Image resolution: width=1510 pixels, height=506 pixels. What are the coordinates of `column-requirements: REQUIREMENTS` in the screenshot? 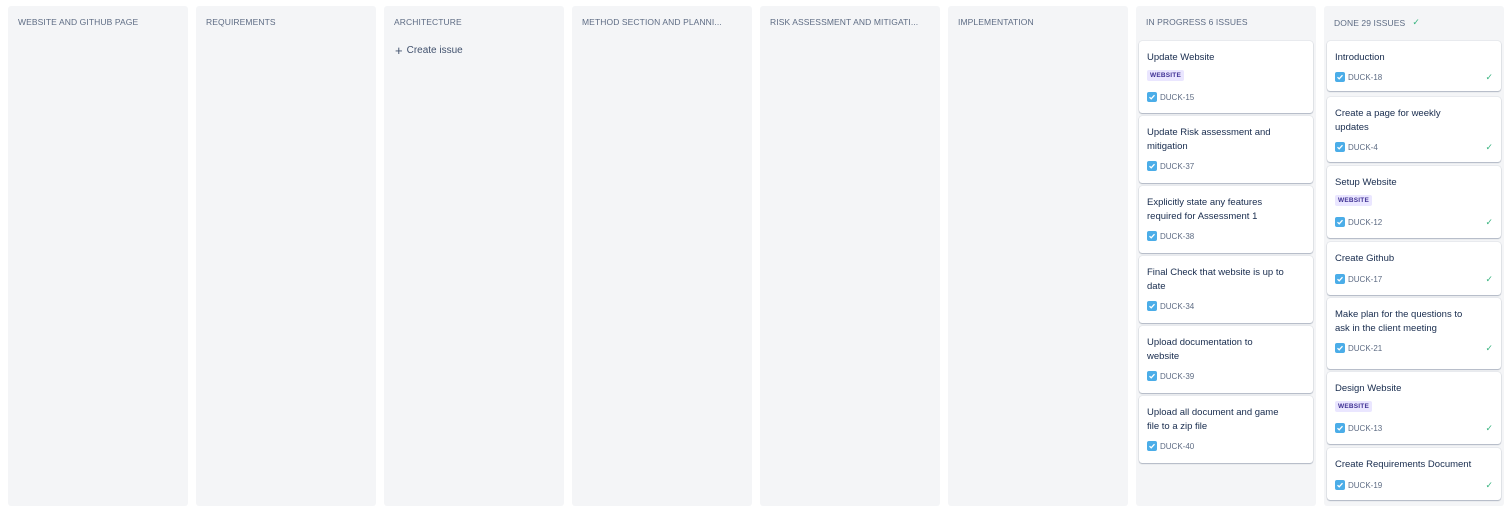 It's located at (286, 256).